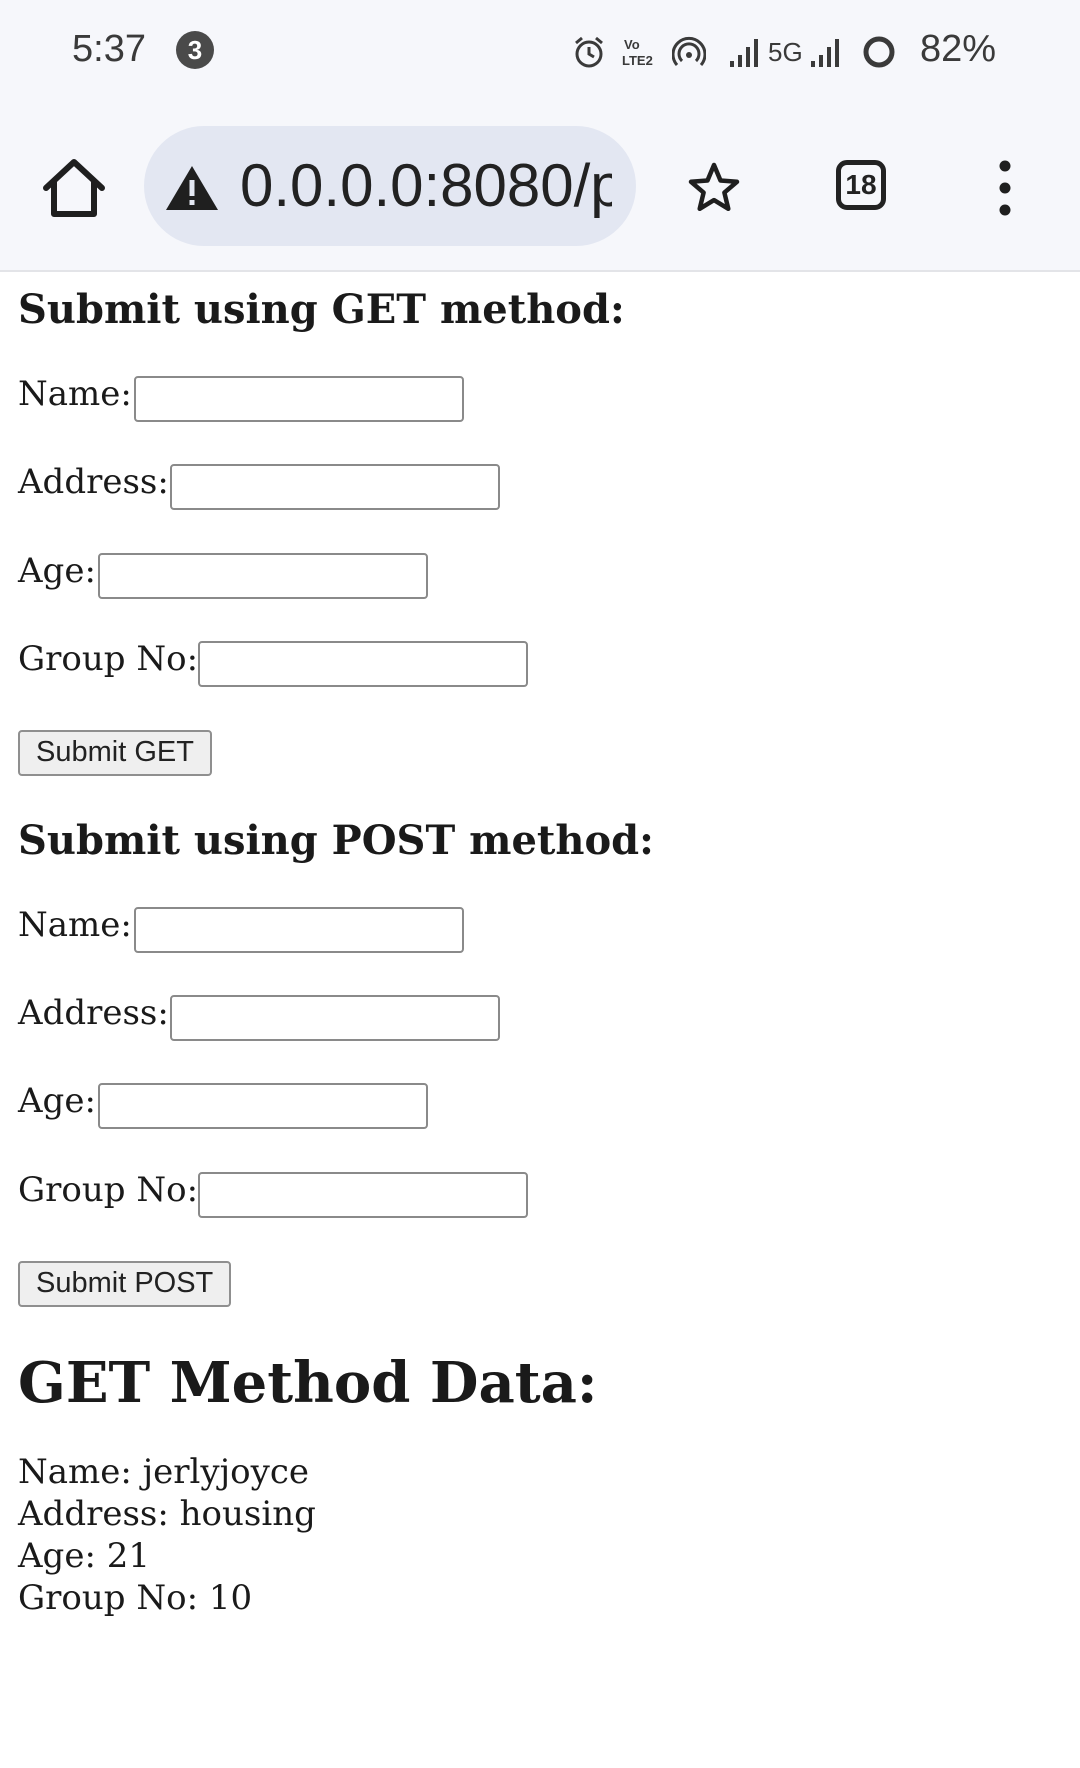  Describe the element at coordinates (93, 482) in the screenshot. I see `get-address-label: Address:` at that location.